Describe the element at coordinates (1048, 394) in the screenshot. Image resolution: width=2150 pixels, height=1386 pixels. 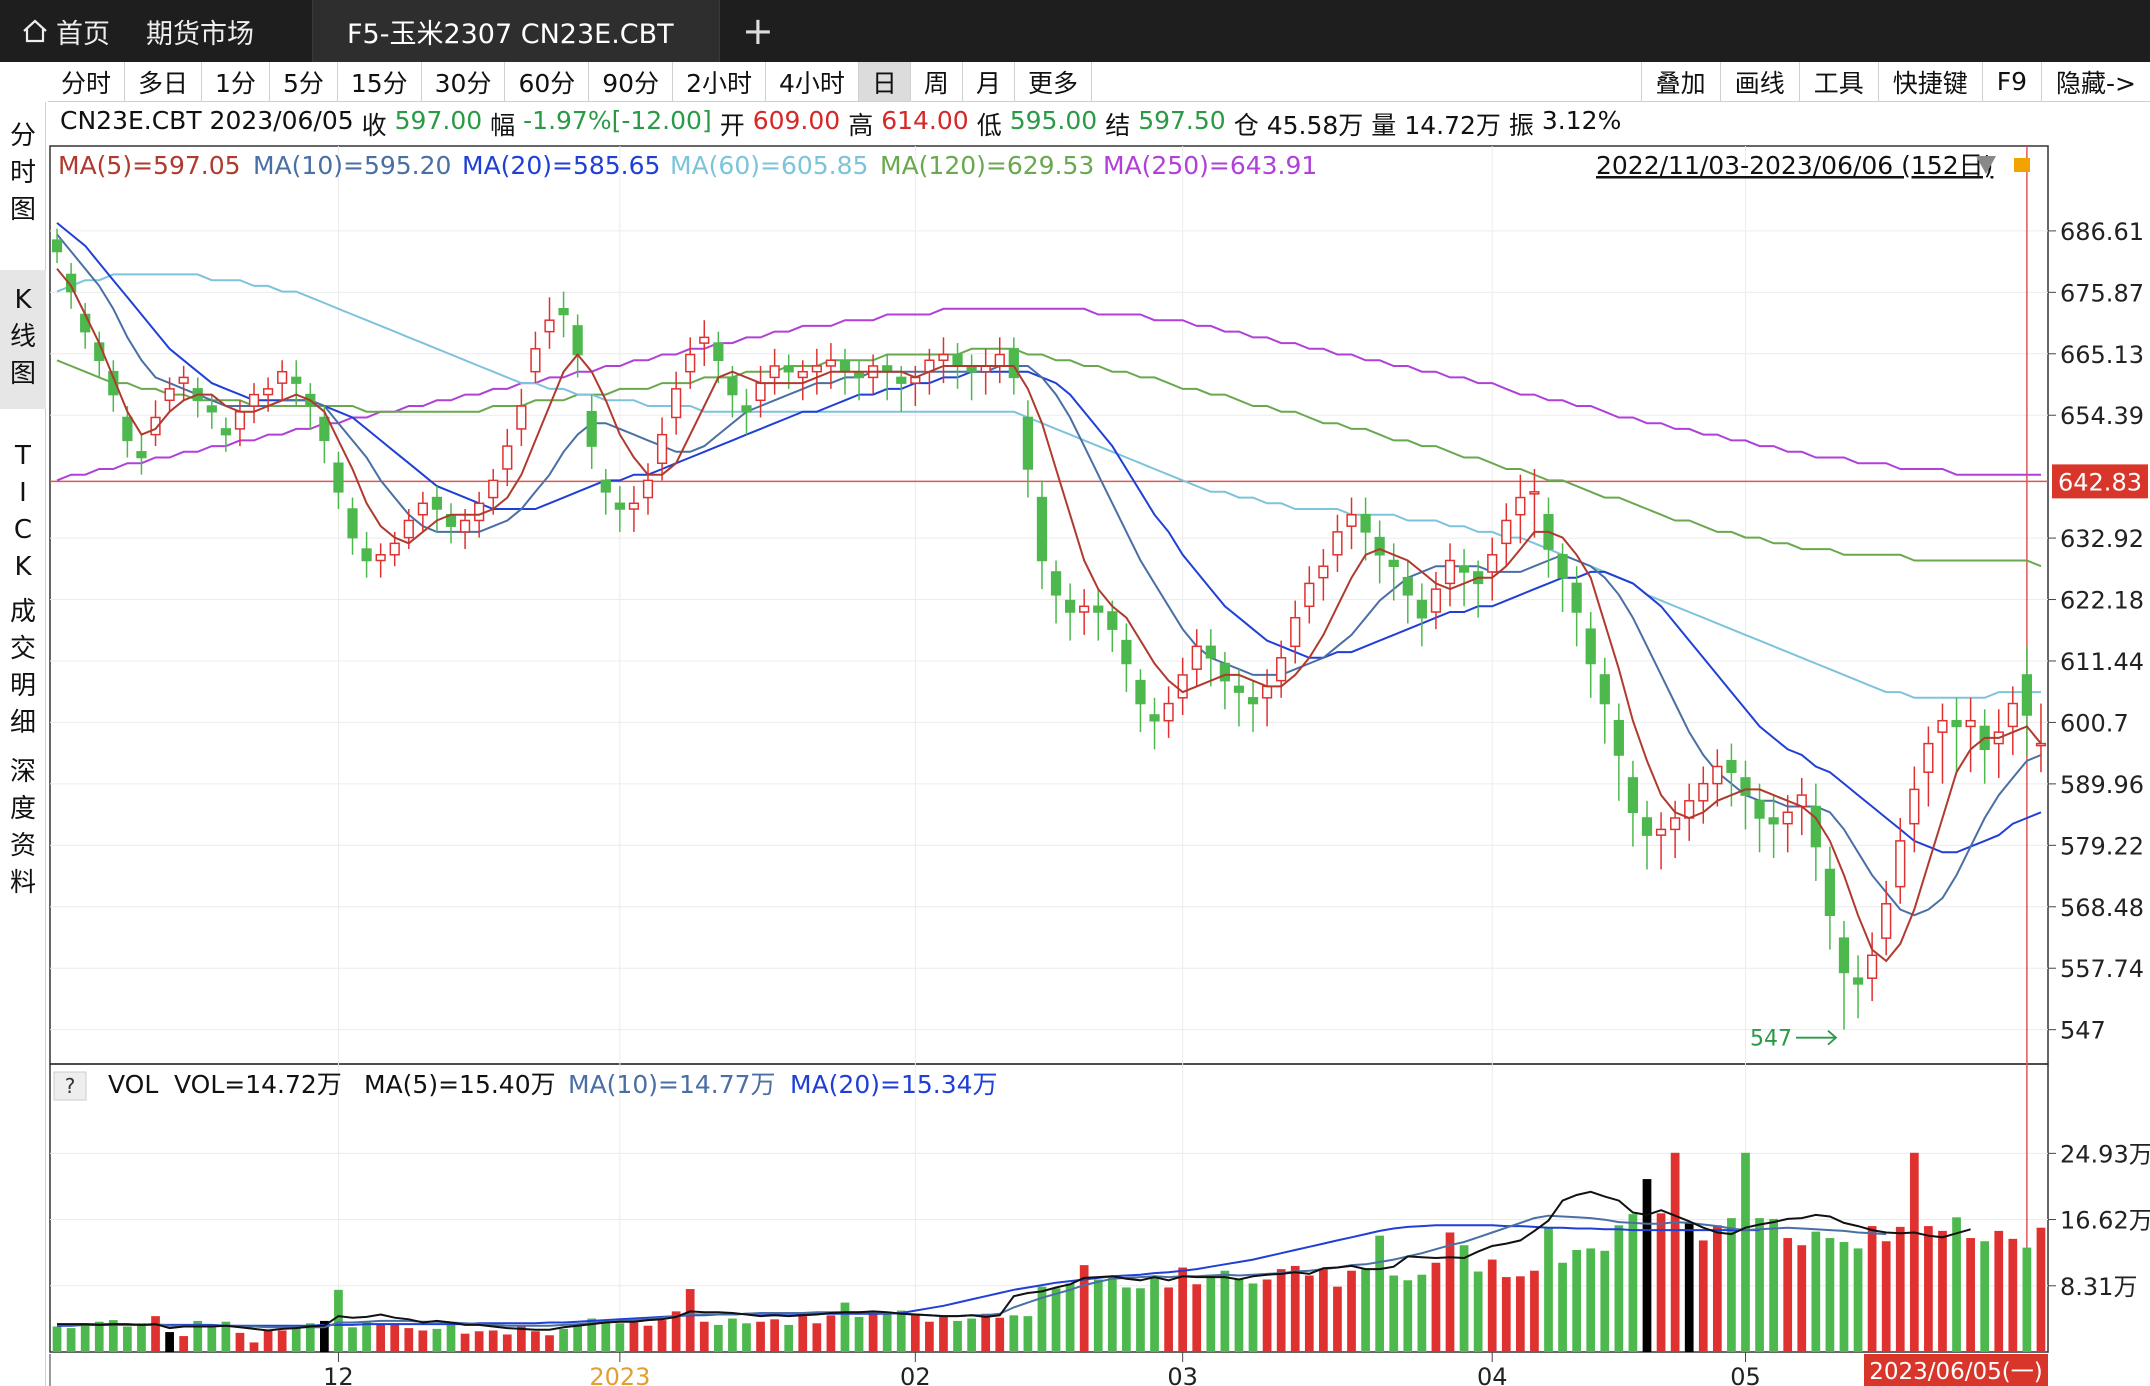
I see `ma250-line` at that location.